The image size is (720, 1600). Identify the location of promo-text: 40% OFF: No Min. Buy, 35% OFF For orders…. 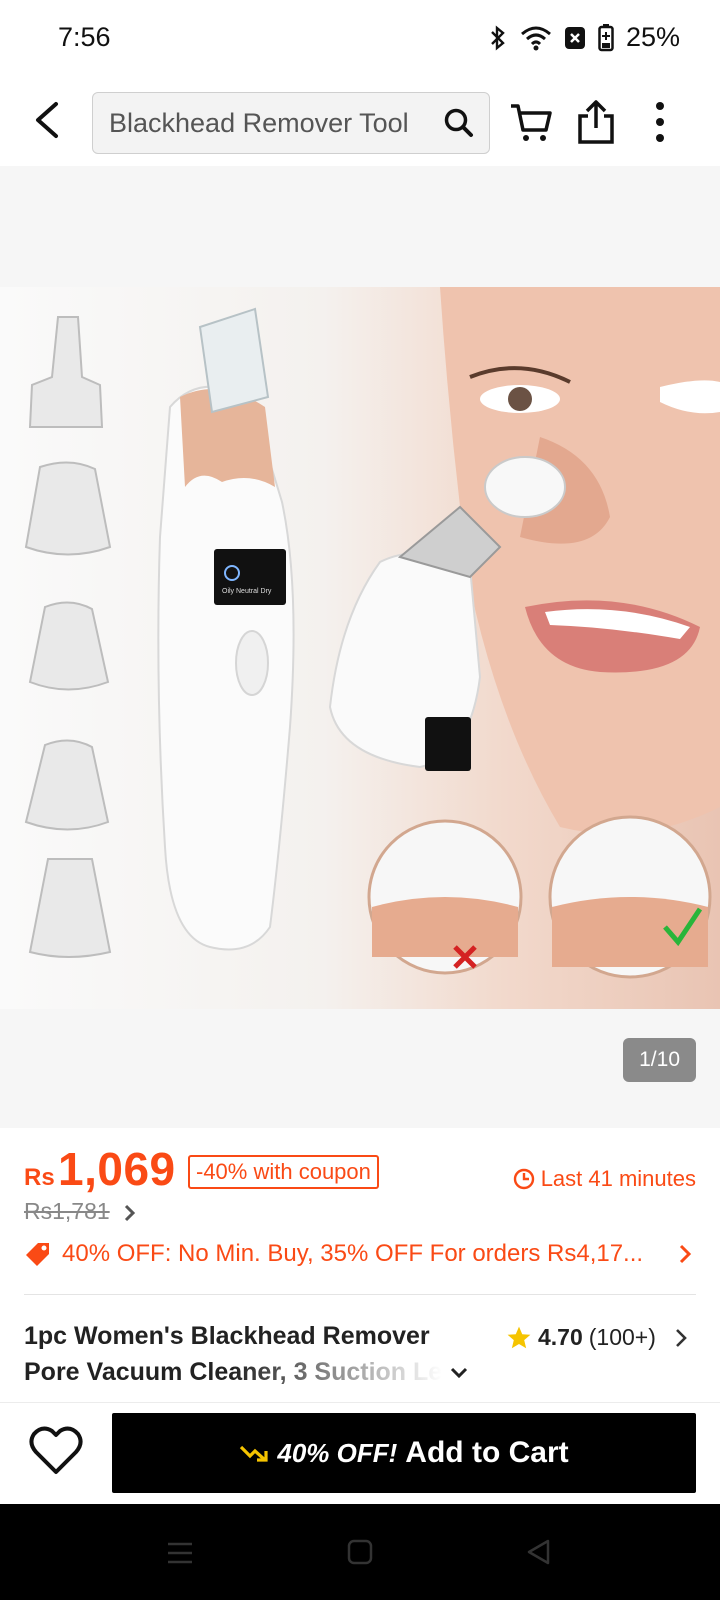
(353, 1253).